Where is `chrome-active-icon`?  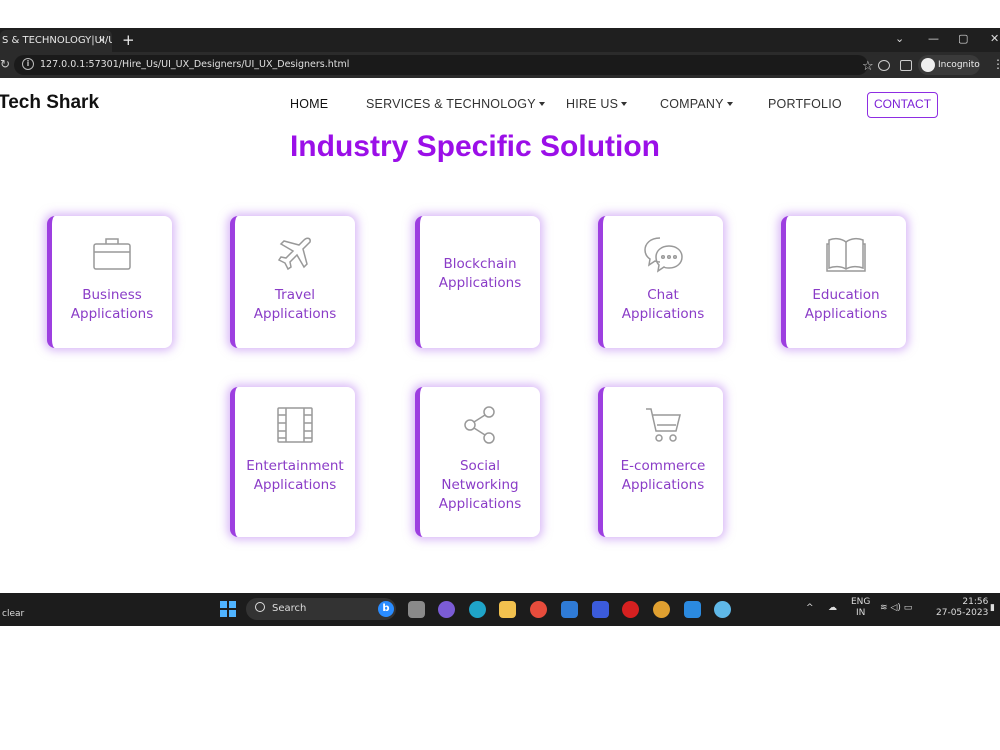
chrome-active-icon is located at coordinates (661, 609).